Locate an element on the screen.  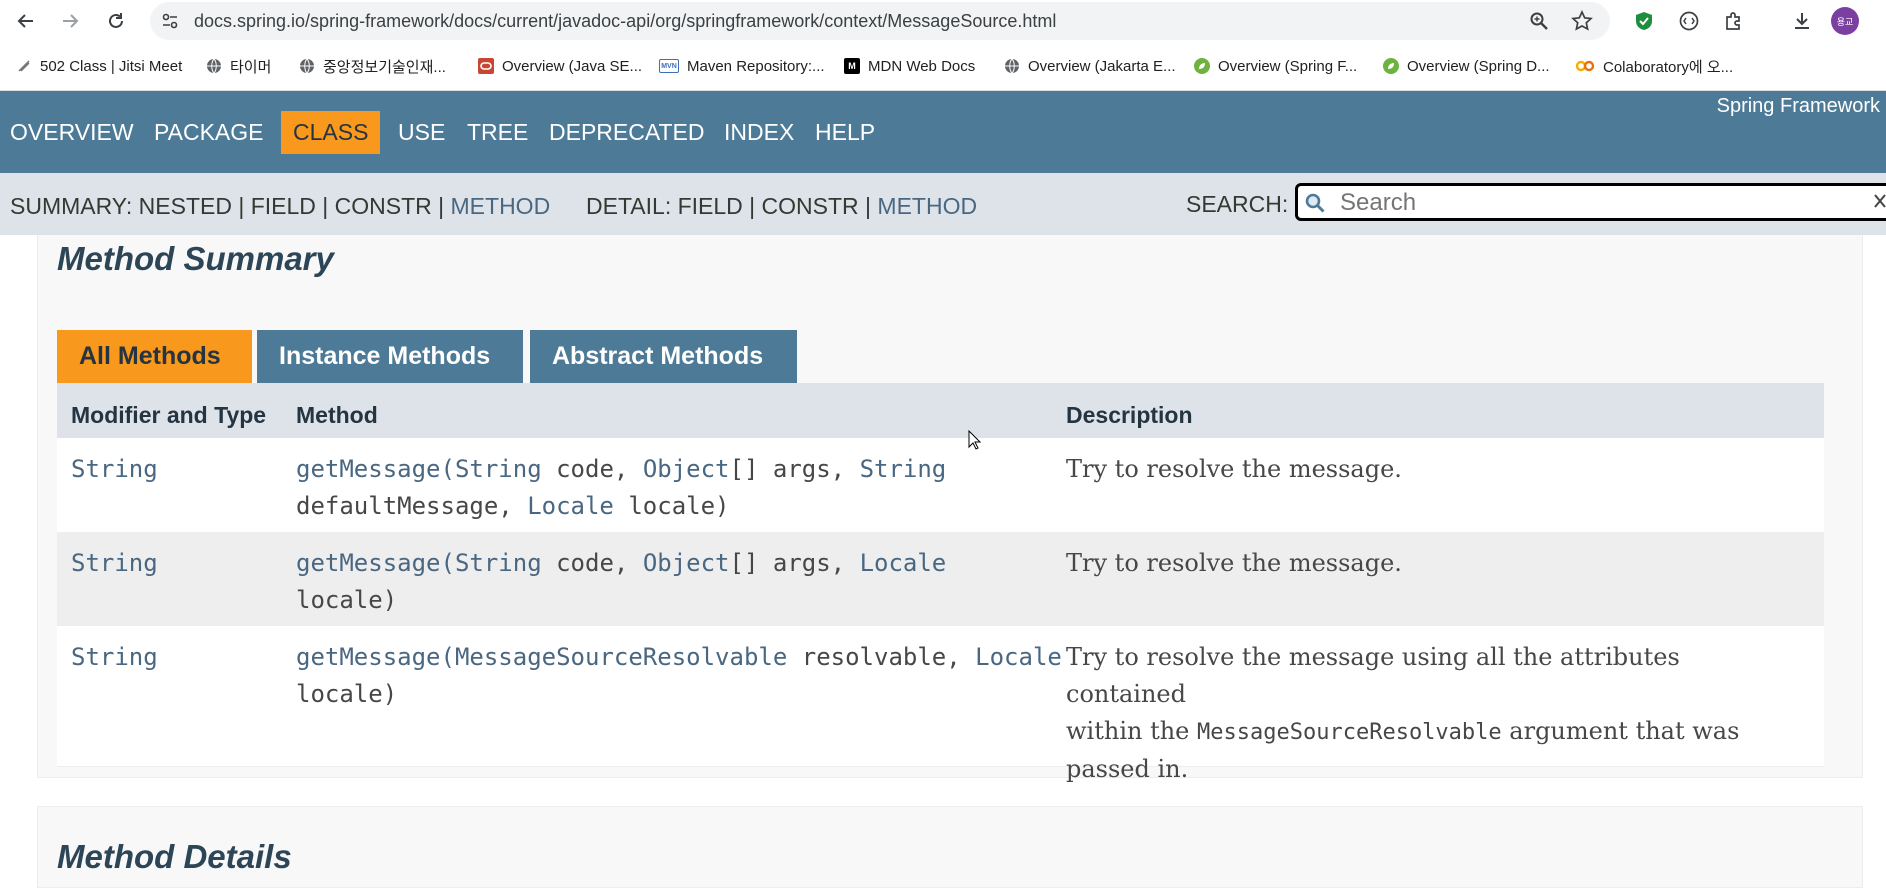
jitsi-icon is located at coordinates (24, 66).